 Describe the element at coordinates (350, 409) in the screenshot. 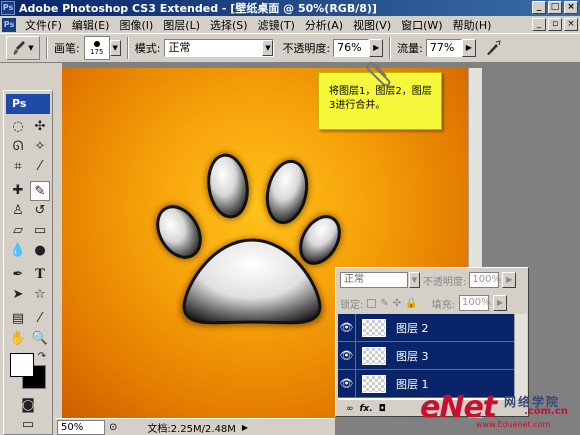

I see `link-layers-icon: ∞` at that location.